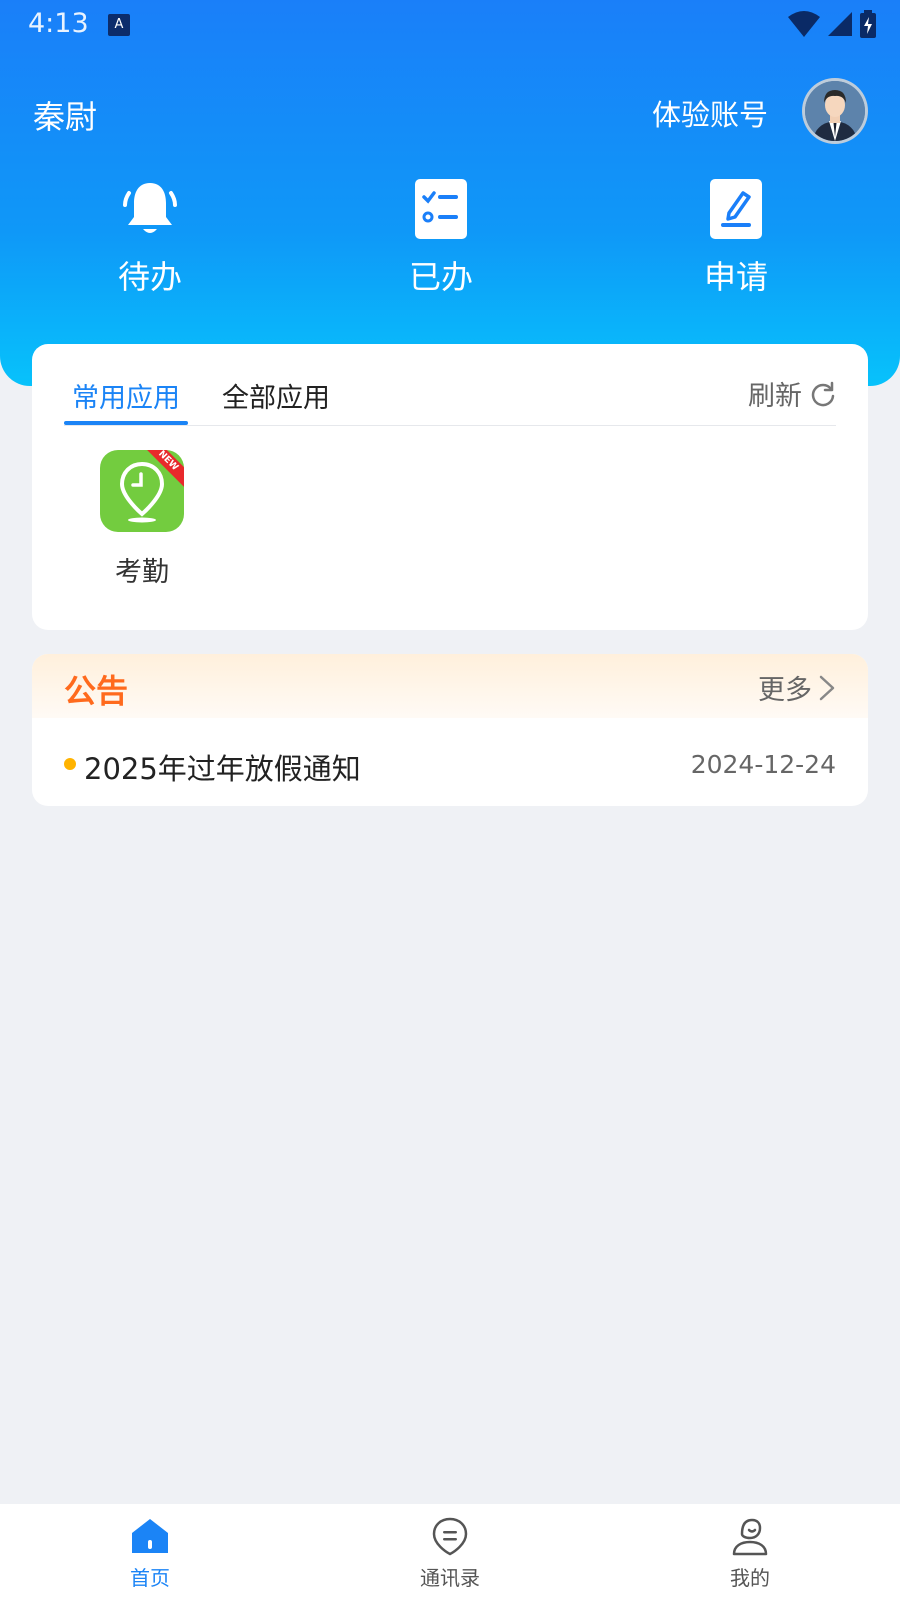 The height and width of the screenshot is (1600, 900). I want to click on avatar-image, so click(835, 111).